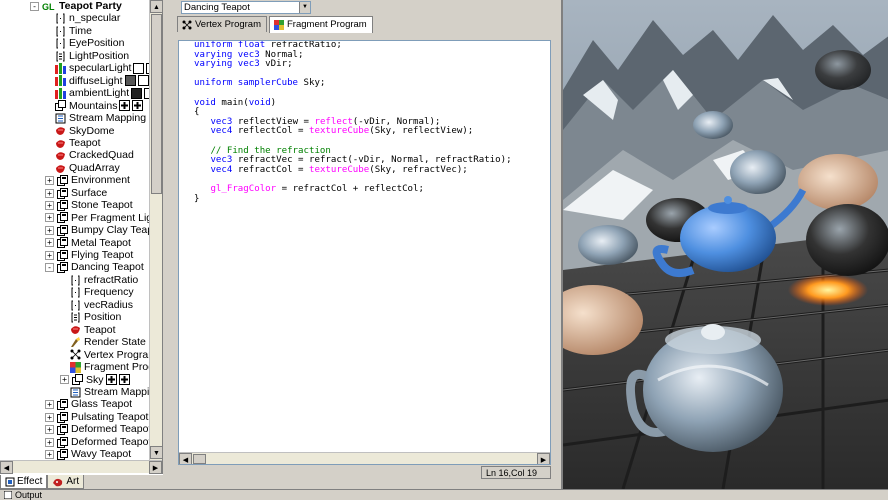  Describe the element at coordinates (8, 495) in the screenshot. I see `output-icon` at that location.